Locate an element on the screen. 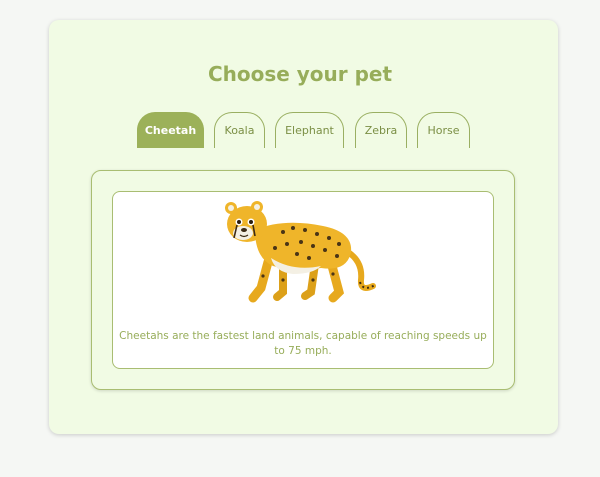  tab-cheetah: Cheetah is located at coordinates (170, 130).